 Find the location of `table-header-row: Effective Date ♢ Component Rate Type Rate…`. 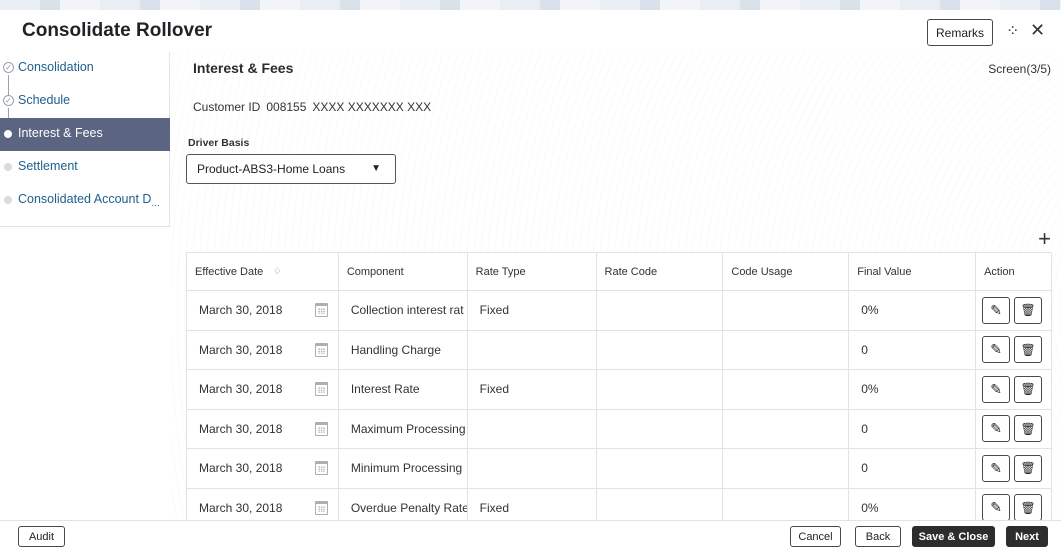

table-header-row: Effective Date ♢ Component Rate Type Rate… is located at coordinates (620, 272).